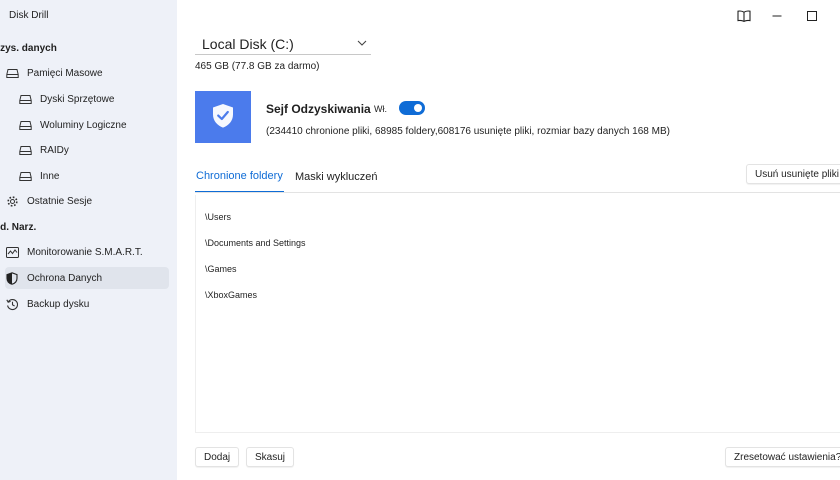  What do you see at coordinates (29, 15) in the screenshot?
I see `app-title: Disk Drill` at bounding box center [29, 15].